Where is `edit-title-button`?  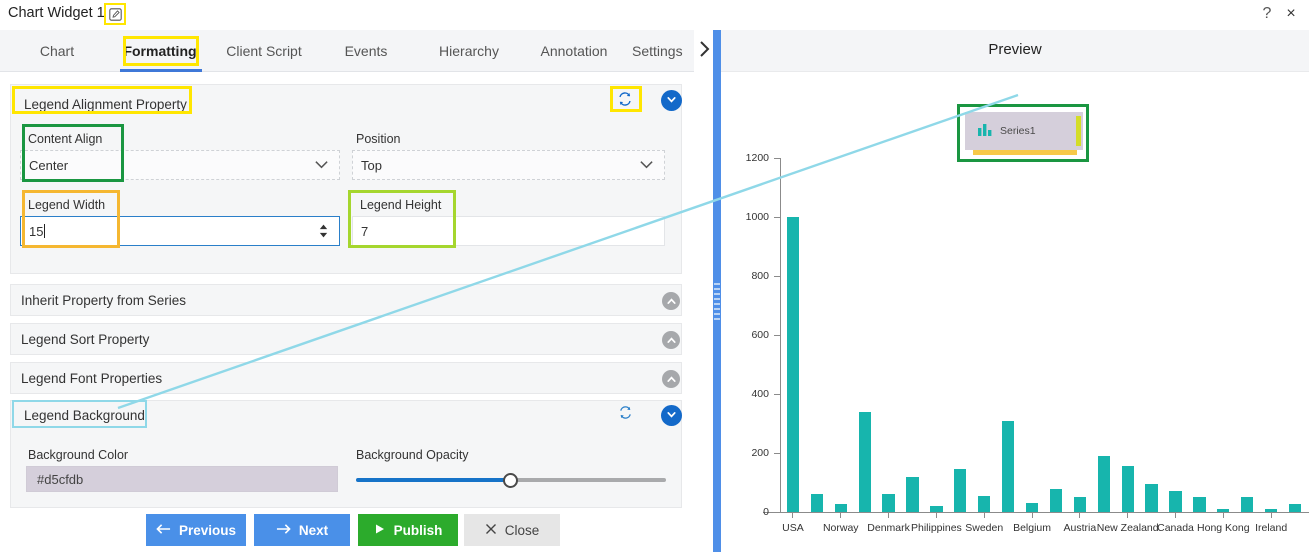 edit-title-button is located at coordinates (115, 14).